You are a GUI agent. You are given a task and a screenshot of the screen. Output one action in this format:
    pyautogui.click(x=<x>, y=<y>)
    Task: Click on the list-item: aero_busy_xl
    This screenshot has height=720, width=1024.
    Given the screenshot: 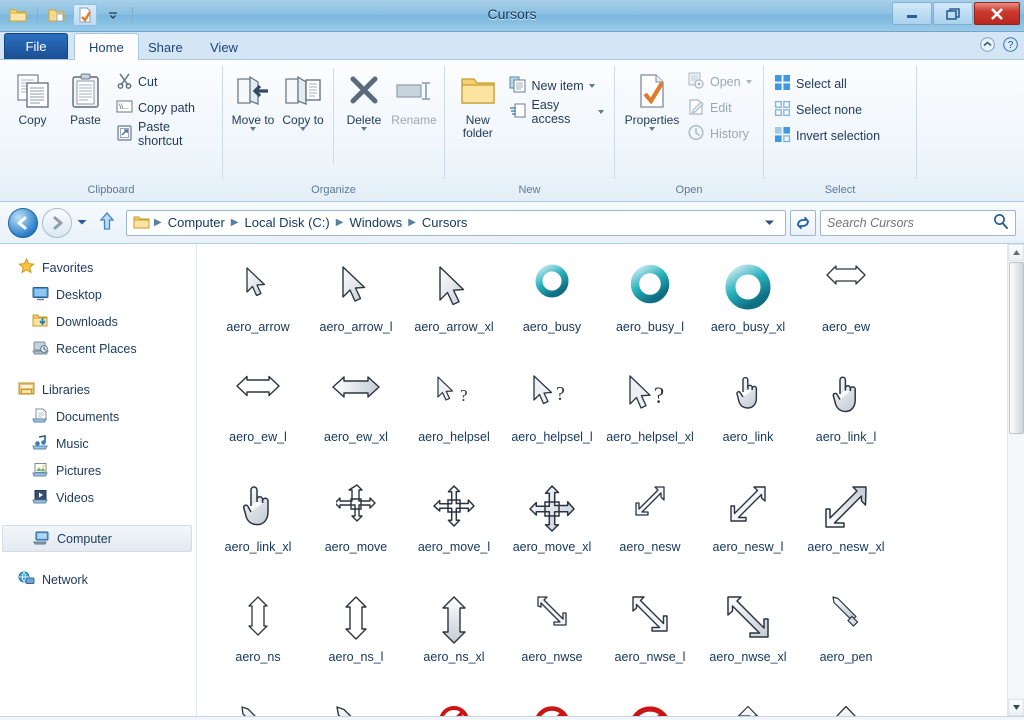 What is the action you would take?
    pyautogui.click(x=748, y=311)
    